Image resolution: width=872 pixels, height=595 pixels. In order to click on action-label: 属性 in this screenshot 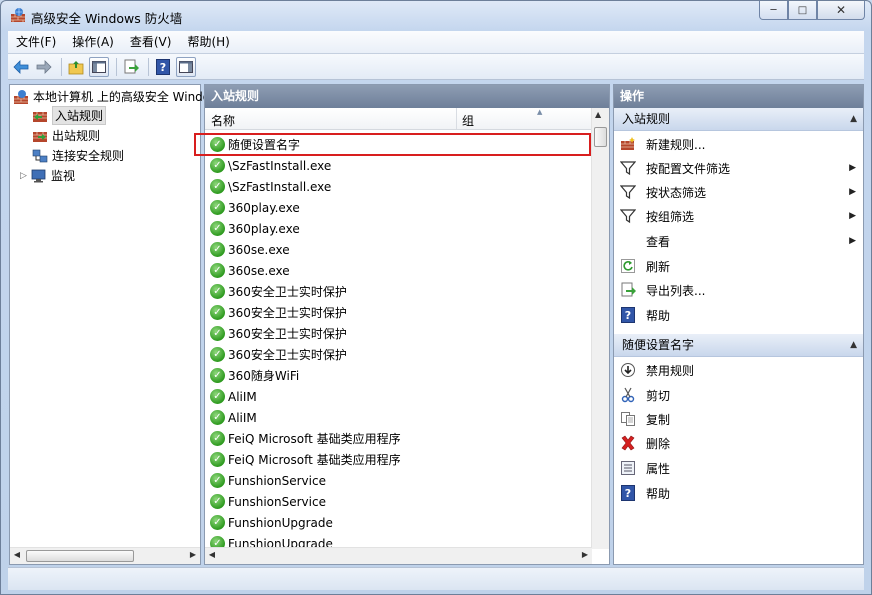, I will do `click(658, 468)`.